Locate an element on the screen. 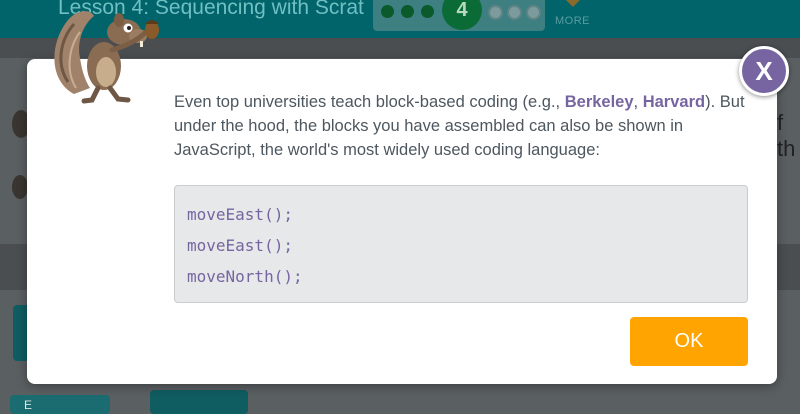  bg-code-block is located at coordinates (199, 402).